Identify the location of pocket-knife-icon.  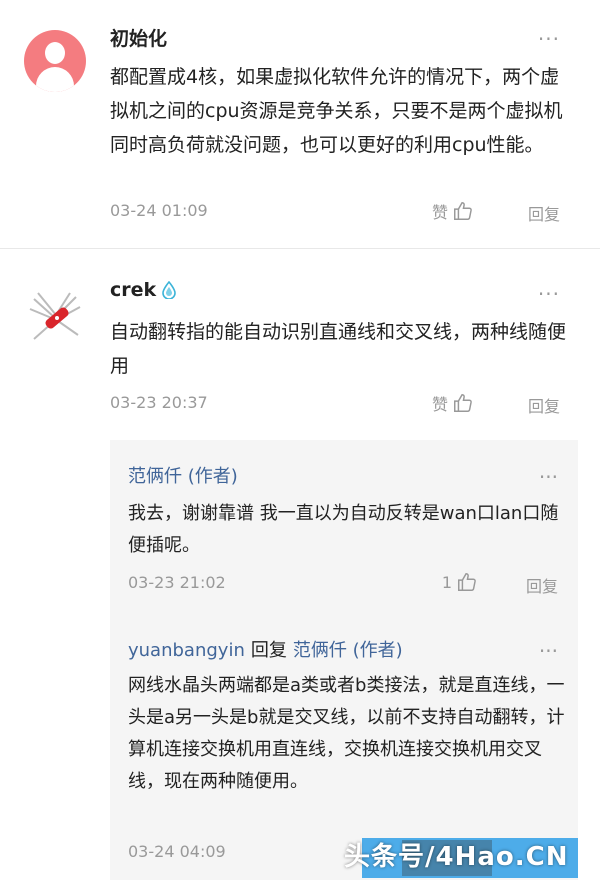
(55, 316).